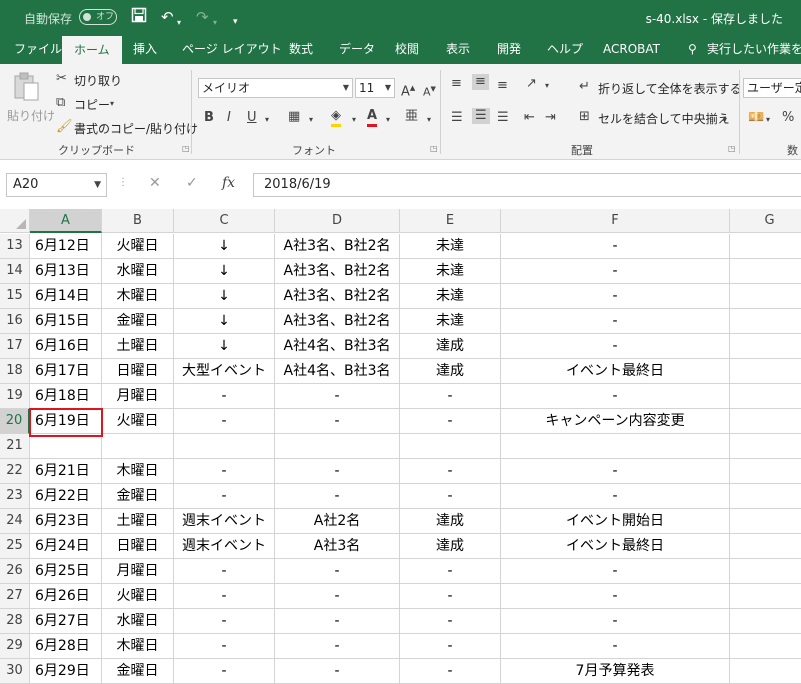 The width and height of the screenshot is (801, 684). What do you see at coordinates (224, 521) in the screenshot?
I see `cell-c24: 週末イベント` at bounding box center [224, 521].